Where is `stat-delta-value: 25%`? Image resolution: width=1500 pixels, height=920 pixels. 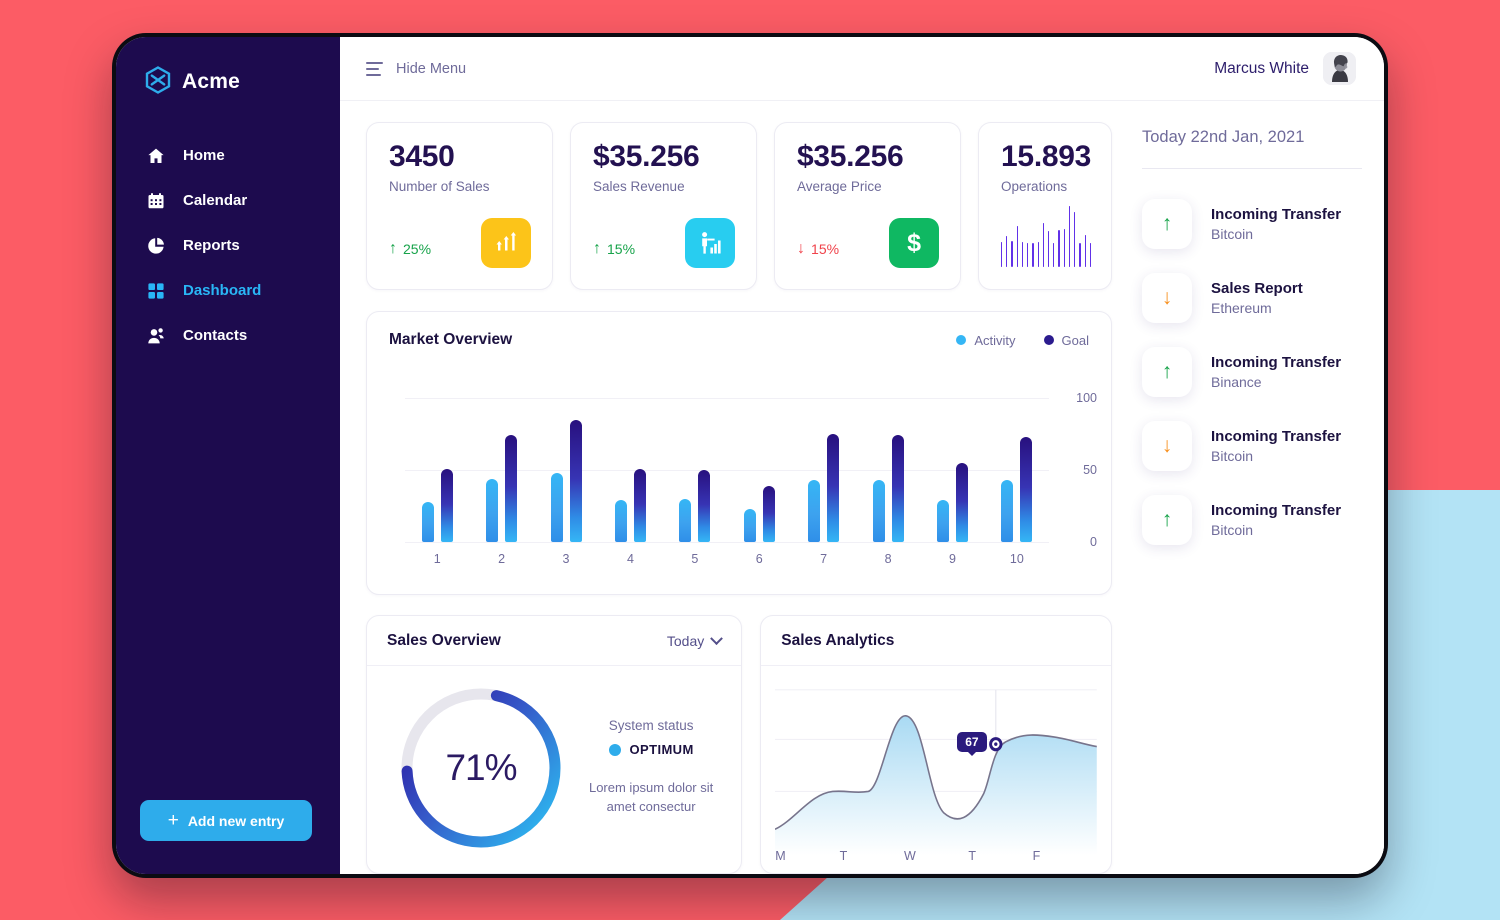 stat-delta-value: 25% is located at coordinates (417, 249).